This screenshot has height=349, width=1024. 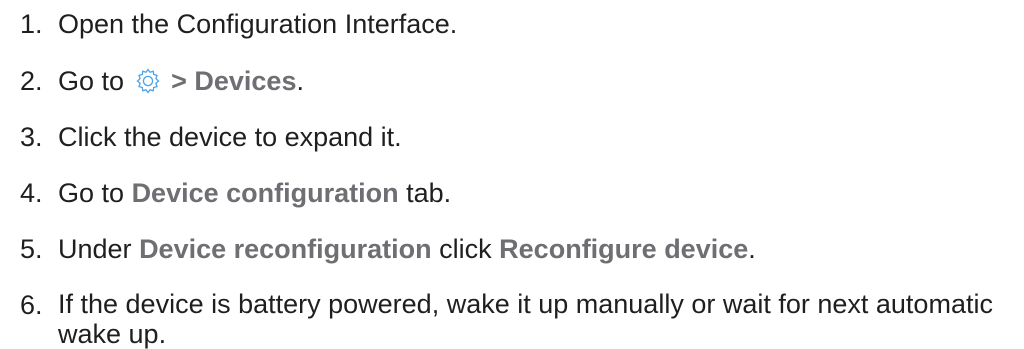 I want to click on step-number: 2., so click(x=31, y=81).